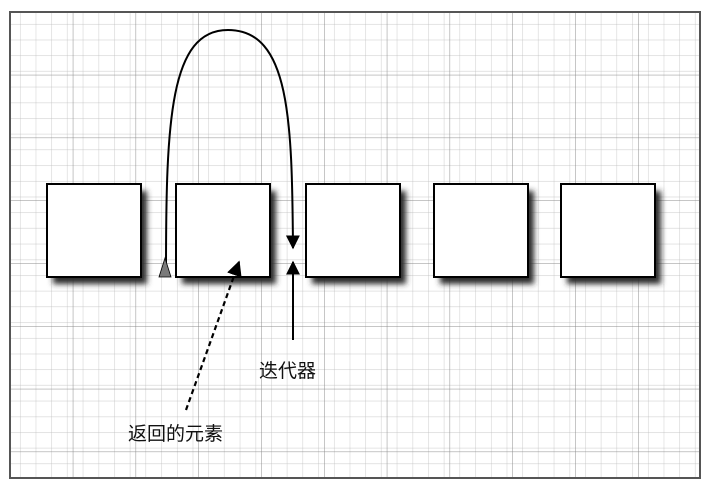  I want to click on iterator-label: 迭代器, so click(287, 371).